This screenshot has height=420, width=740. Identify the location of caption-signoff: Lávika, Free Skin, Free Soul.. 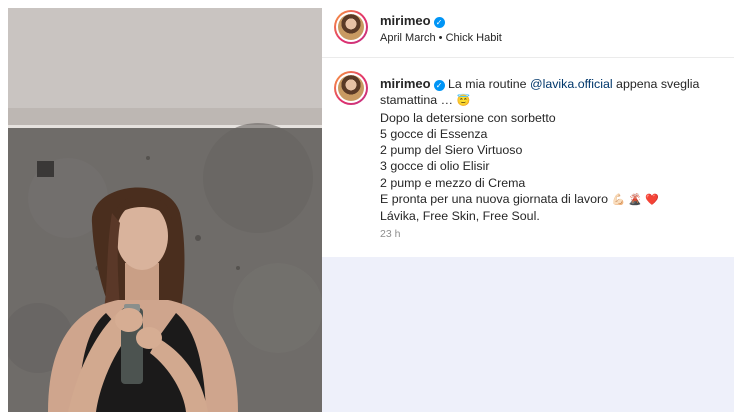
(460, 216).